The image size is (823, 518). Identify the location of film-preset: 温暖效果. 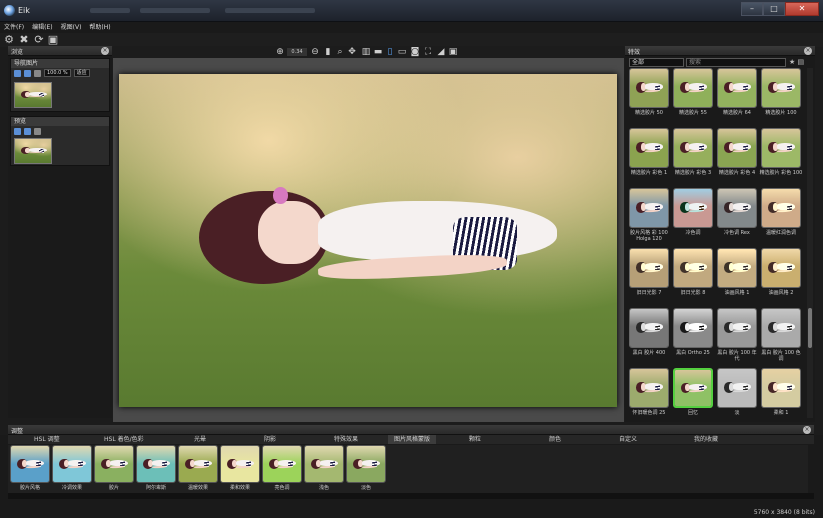
(198, 469).